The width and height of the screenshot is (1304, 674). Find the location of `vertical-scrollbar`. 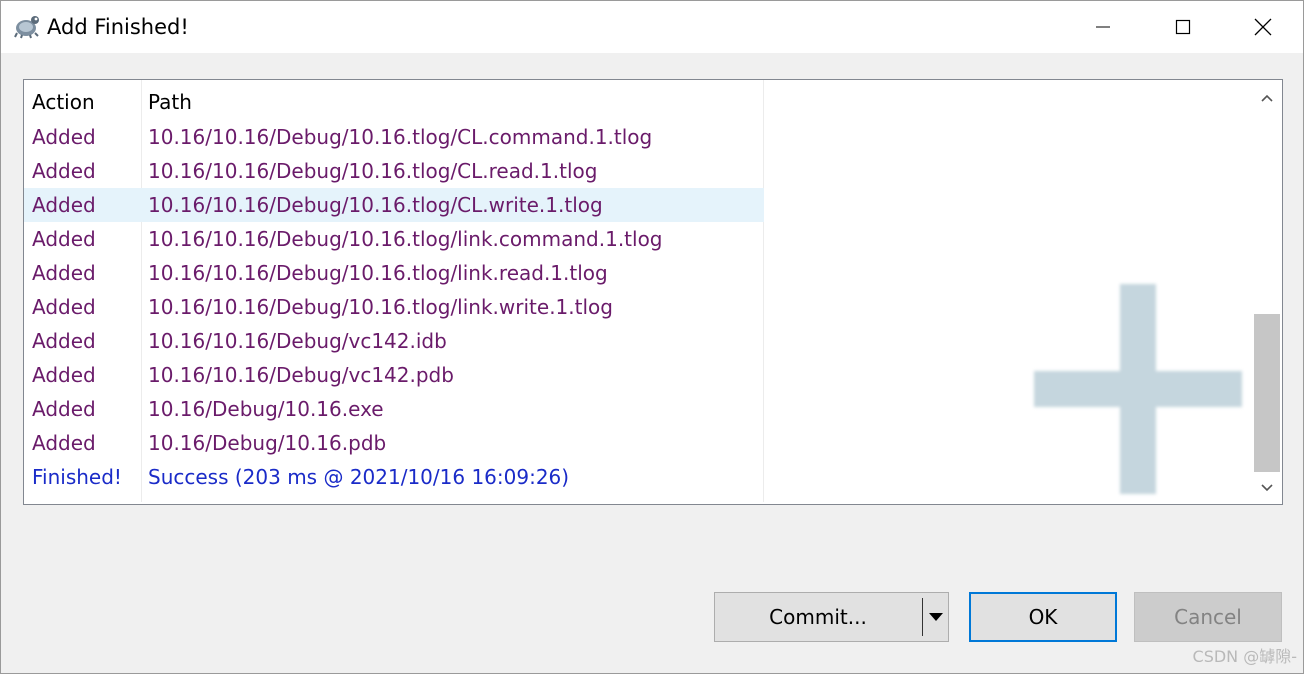

vertical-scrollbar is located at coordinates (1267, 291).